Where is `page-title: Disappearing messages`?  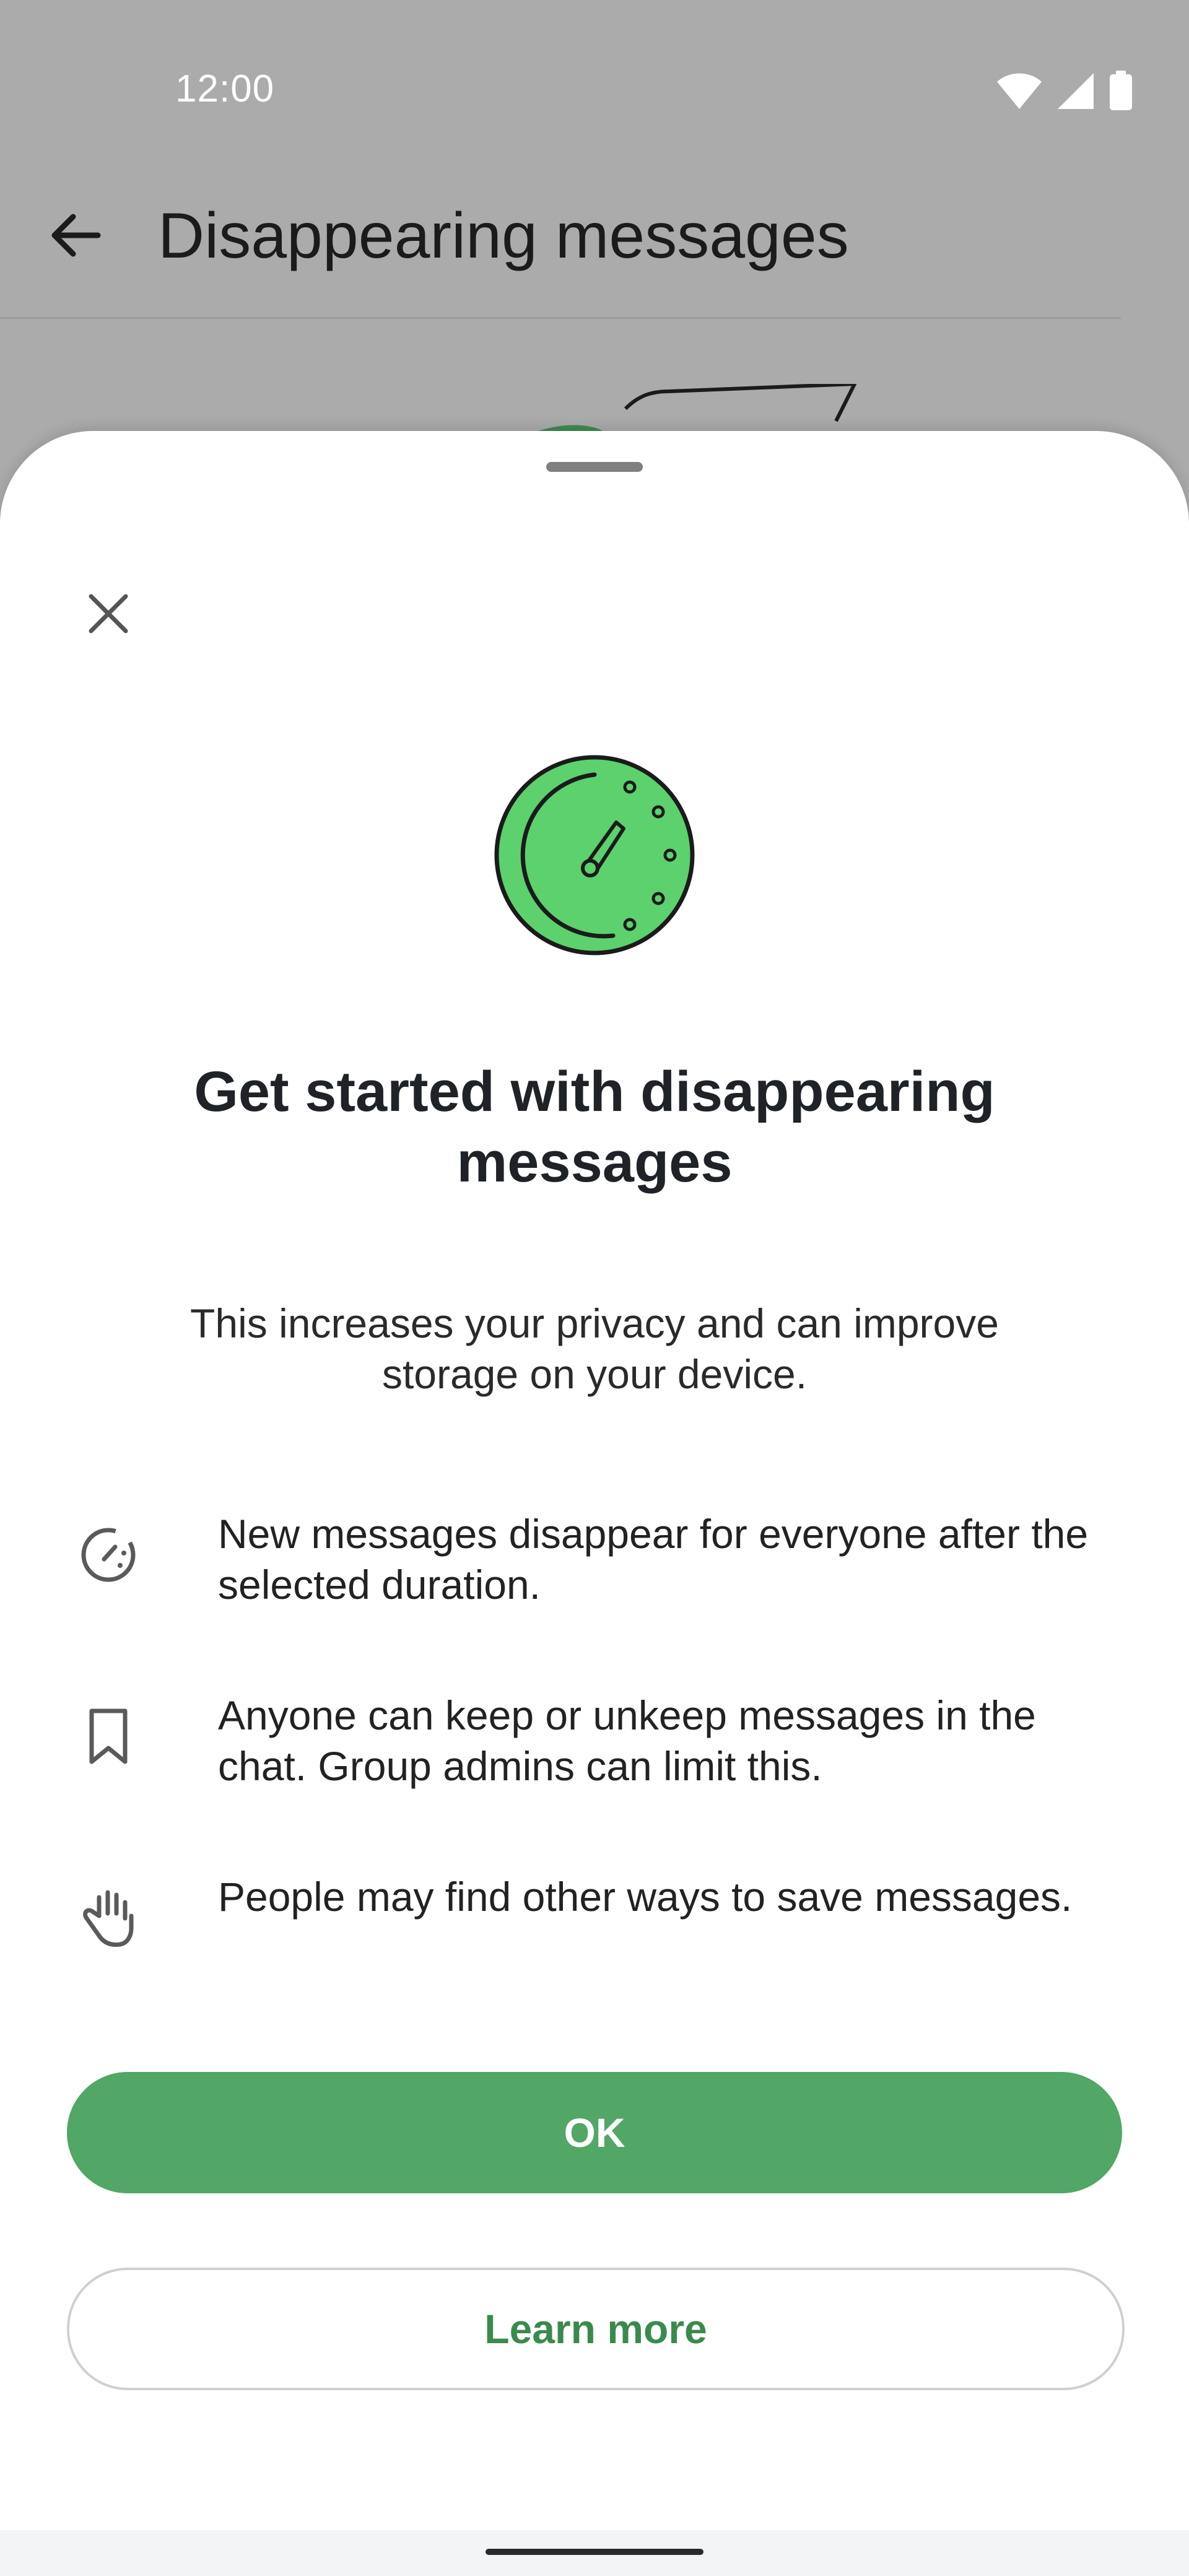
page-title: Disappearing messages is located at coordinates (503, 236).